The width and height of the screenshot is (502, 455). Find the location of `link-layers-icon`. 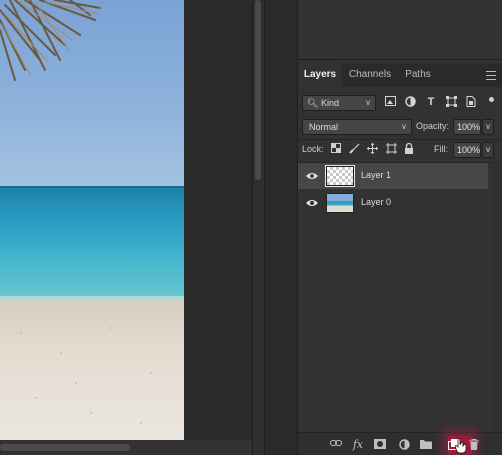

link-layers-icon is located at coordinates (336, 445).